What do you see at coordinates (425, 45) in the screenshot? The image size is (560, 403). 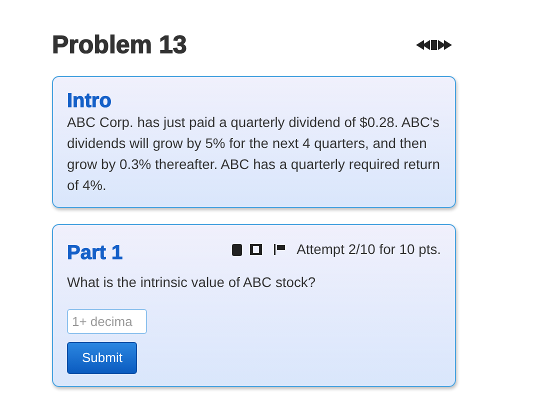 I see `previous-icon` at bounding box center [425, 45].